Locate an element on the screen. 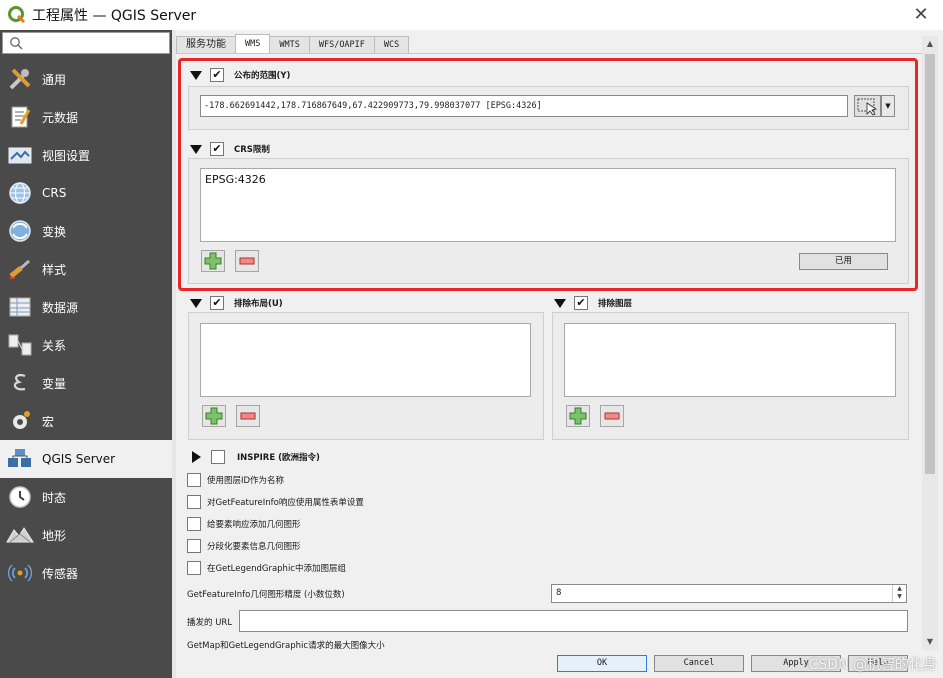 This screenshot has width=943, height=678. exclude-layouts-checkbox: ✔ is located at coordinates (217, 303).